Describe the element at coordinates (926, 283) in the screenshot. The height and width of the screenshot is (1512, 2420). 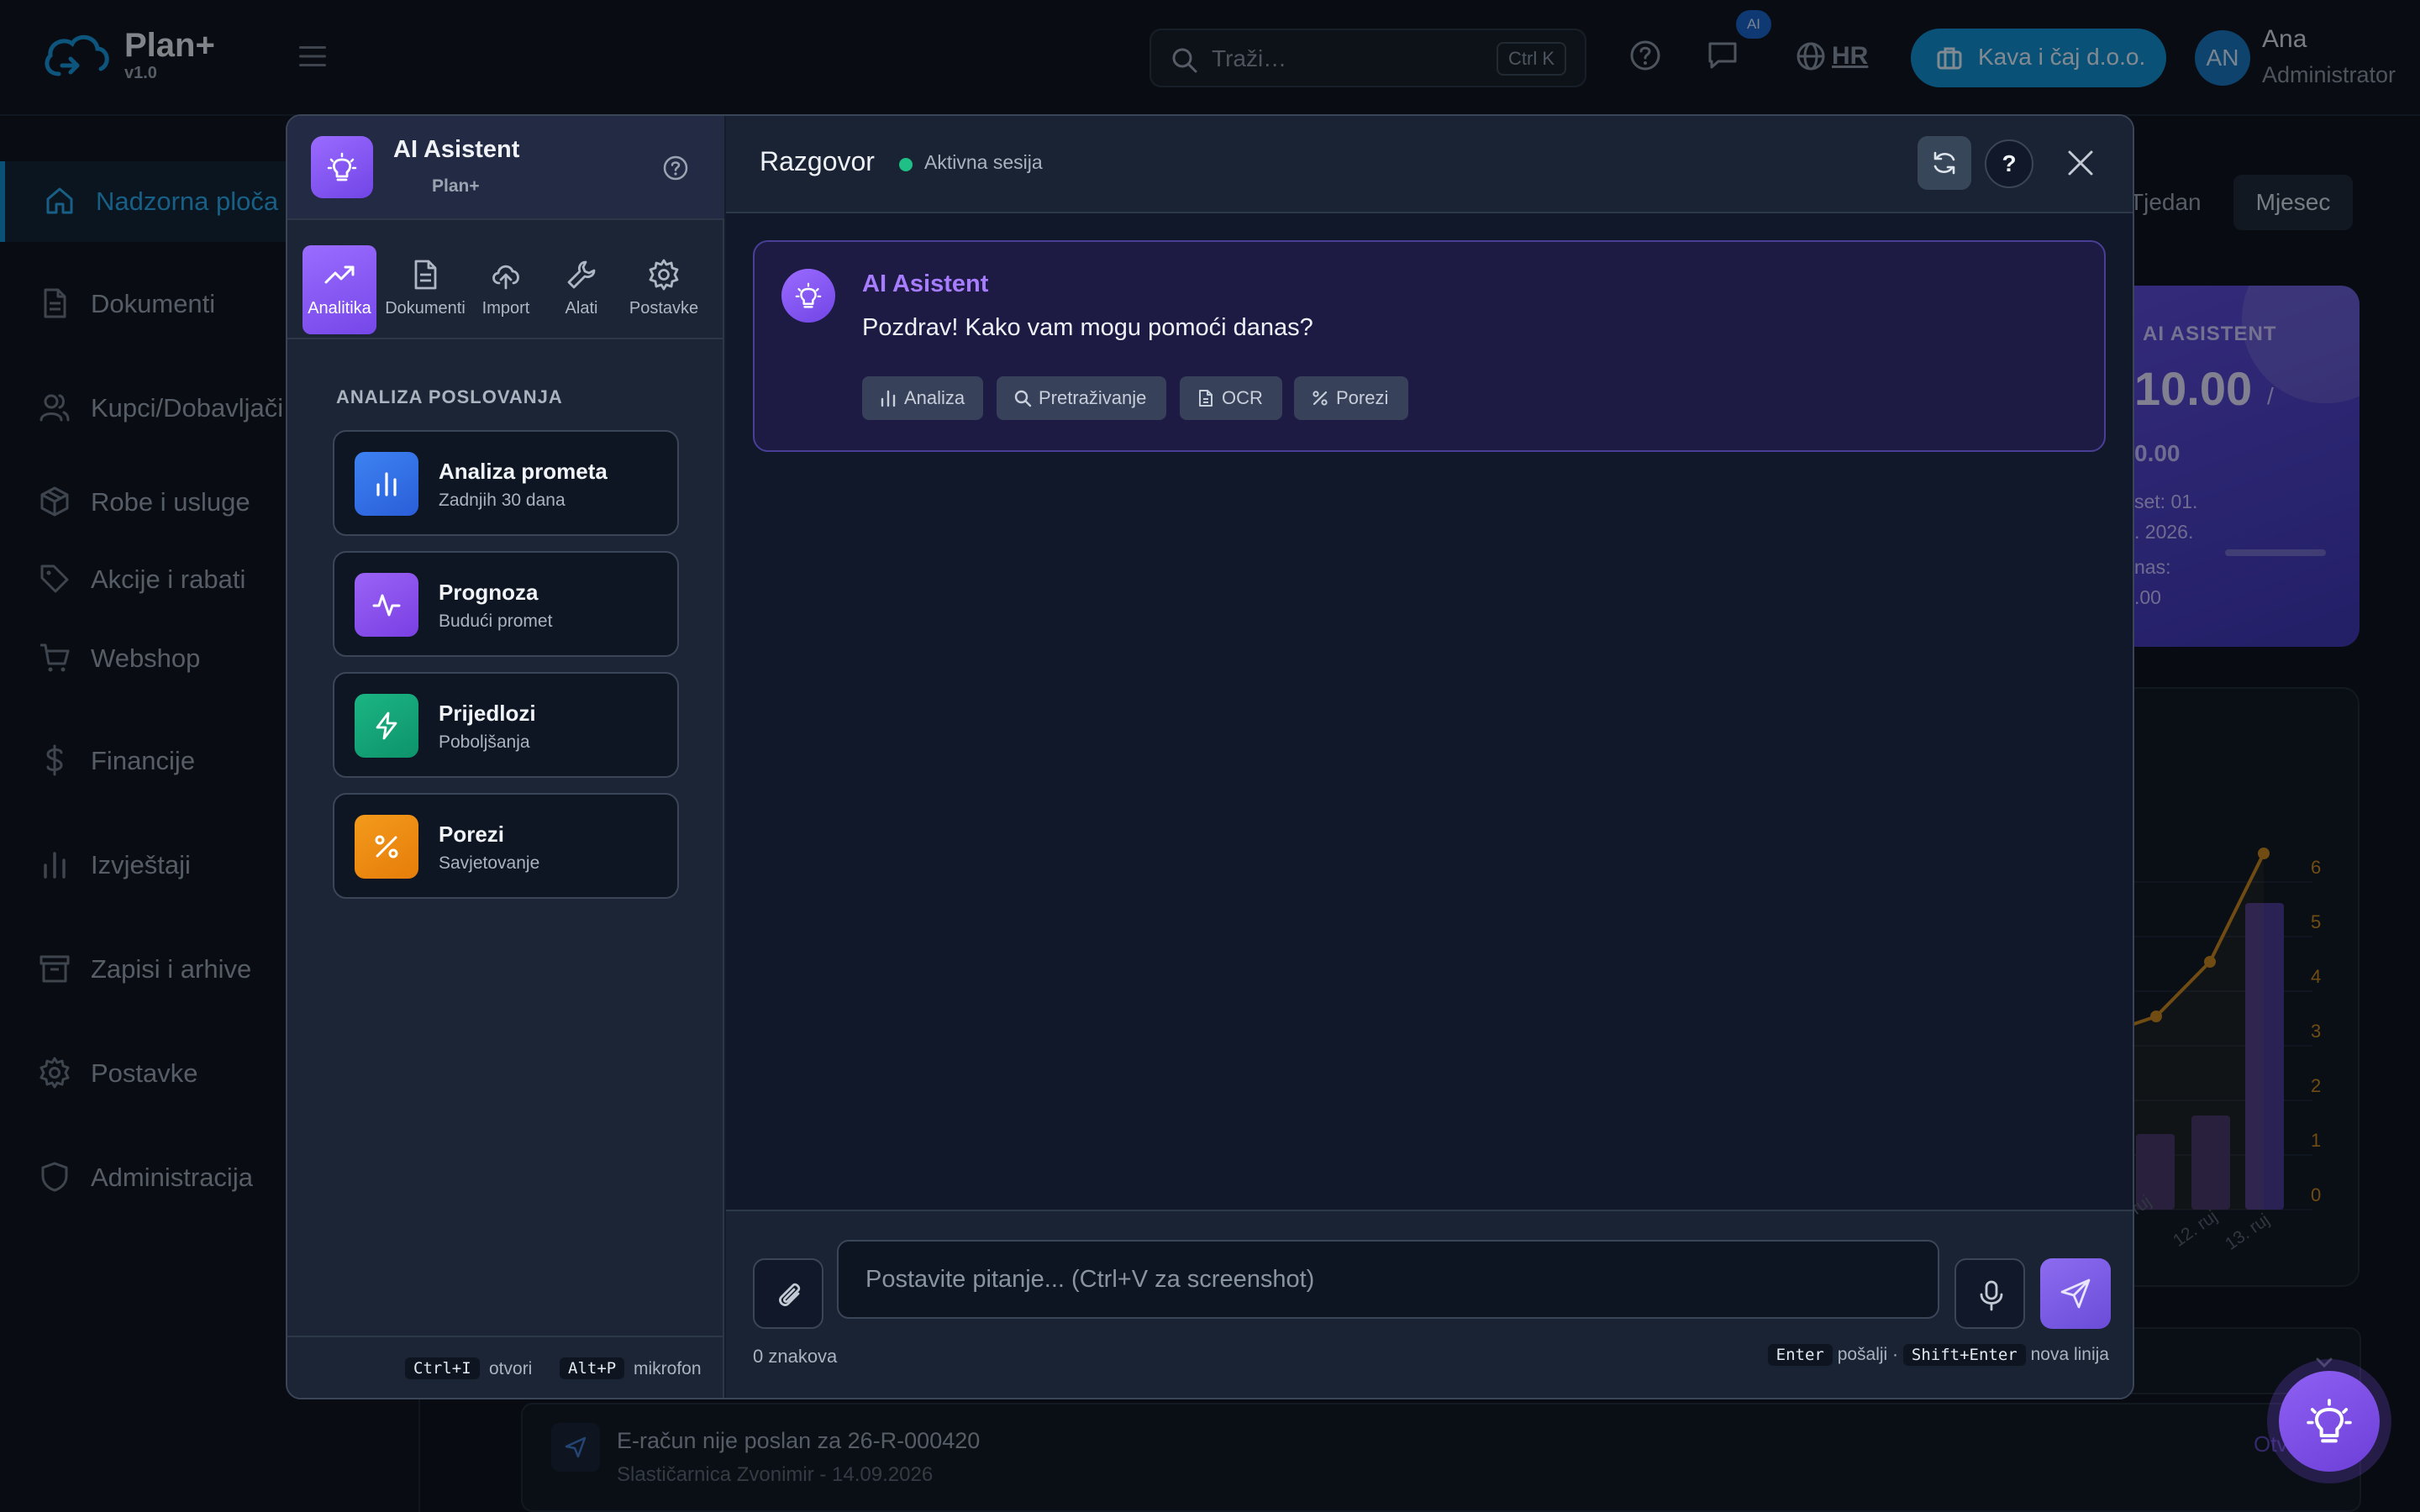
I see `message-sender: AI Asistent` at that location.